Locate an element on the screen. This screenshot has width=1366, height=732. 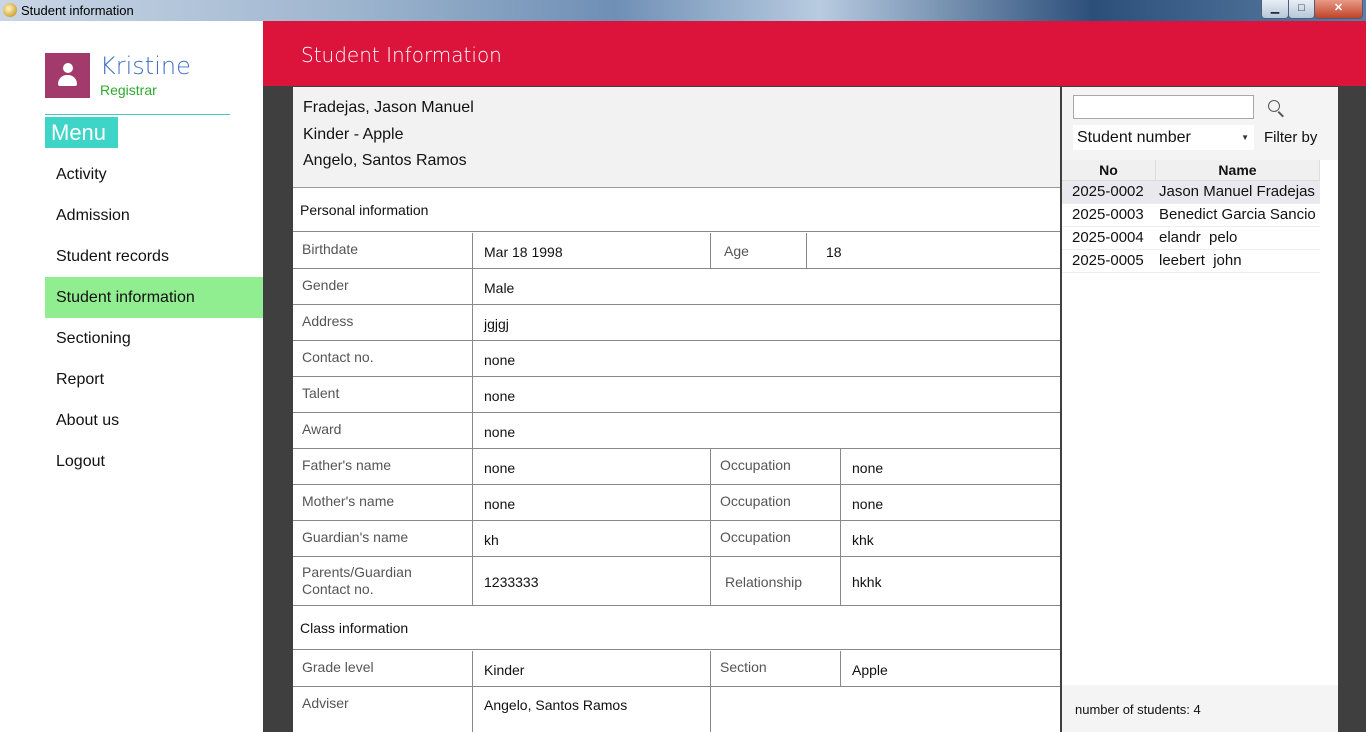
adviser-row: Adviser Angelo, Santos Ramos is located at coordinates (676, 709).